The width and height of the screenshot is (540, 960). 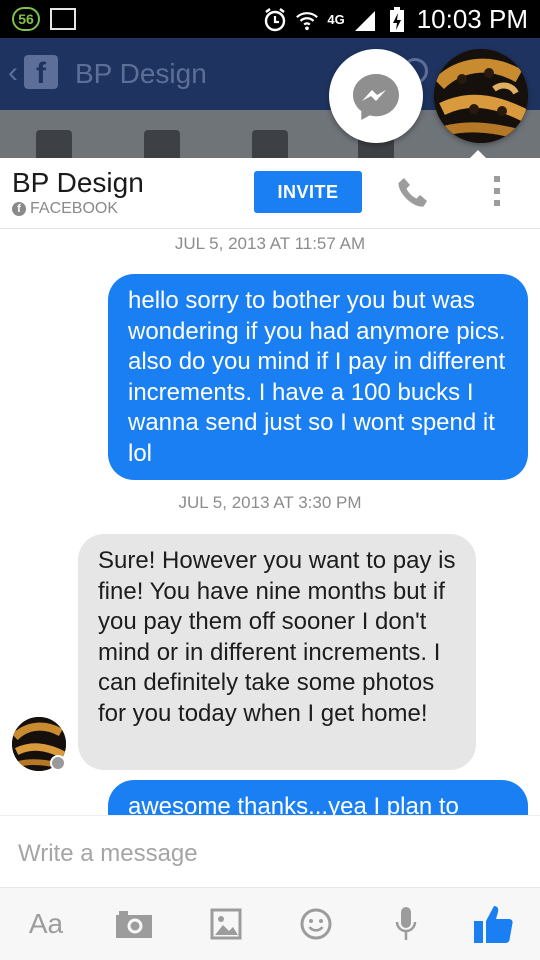 I want to click on ball-python-avatar-icon, so click(x=481, y=96).